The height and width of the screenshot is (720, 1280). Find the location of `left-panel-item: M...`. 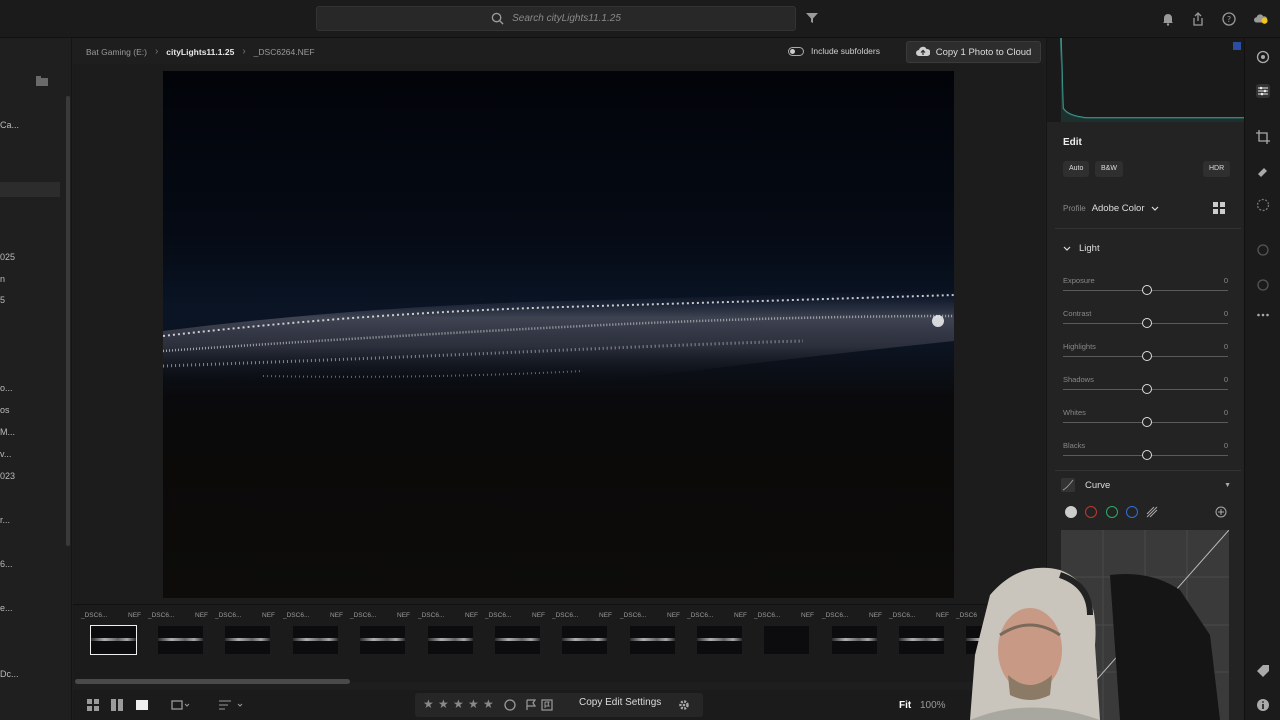

left-panel-item: M... is located at coordinates (7, 432).